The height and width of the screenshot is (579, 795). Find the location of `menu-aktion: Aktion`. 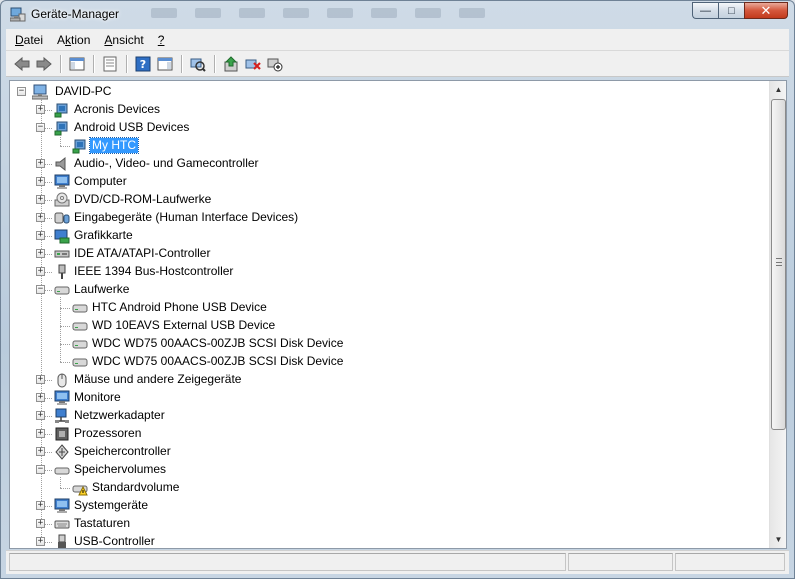

menu-aktion: Aktion is located at coordinates (73, 40).